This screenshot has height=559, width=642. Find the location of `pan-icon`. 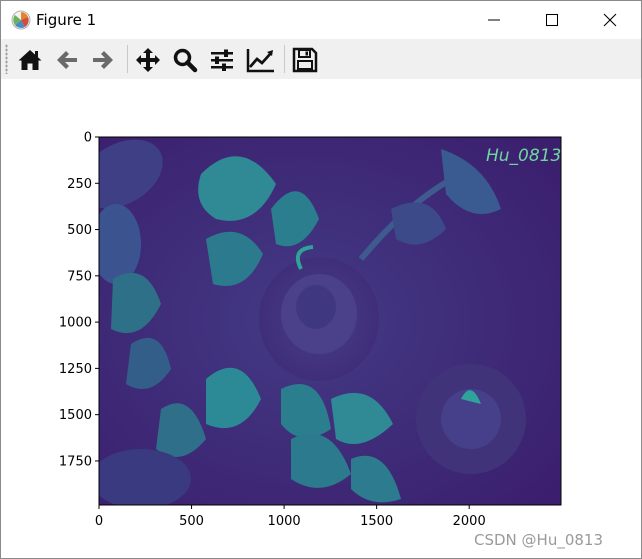

pan-icon is located at coordinates (148, 60).